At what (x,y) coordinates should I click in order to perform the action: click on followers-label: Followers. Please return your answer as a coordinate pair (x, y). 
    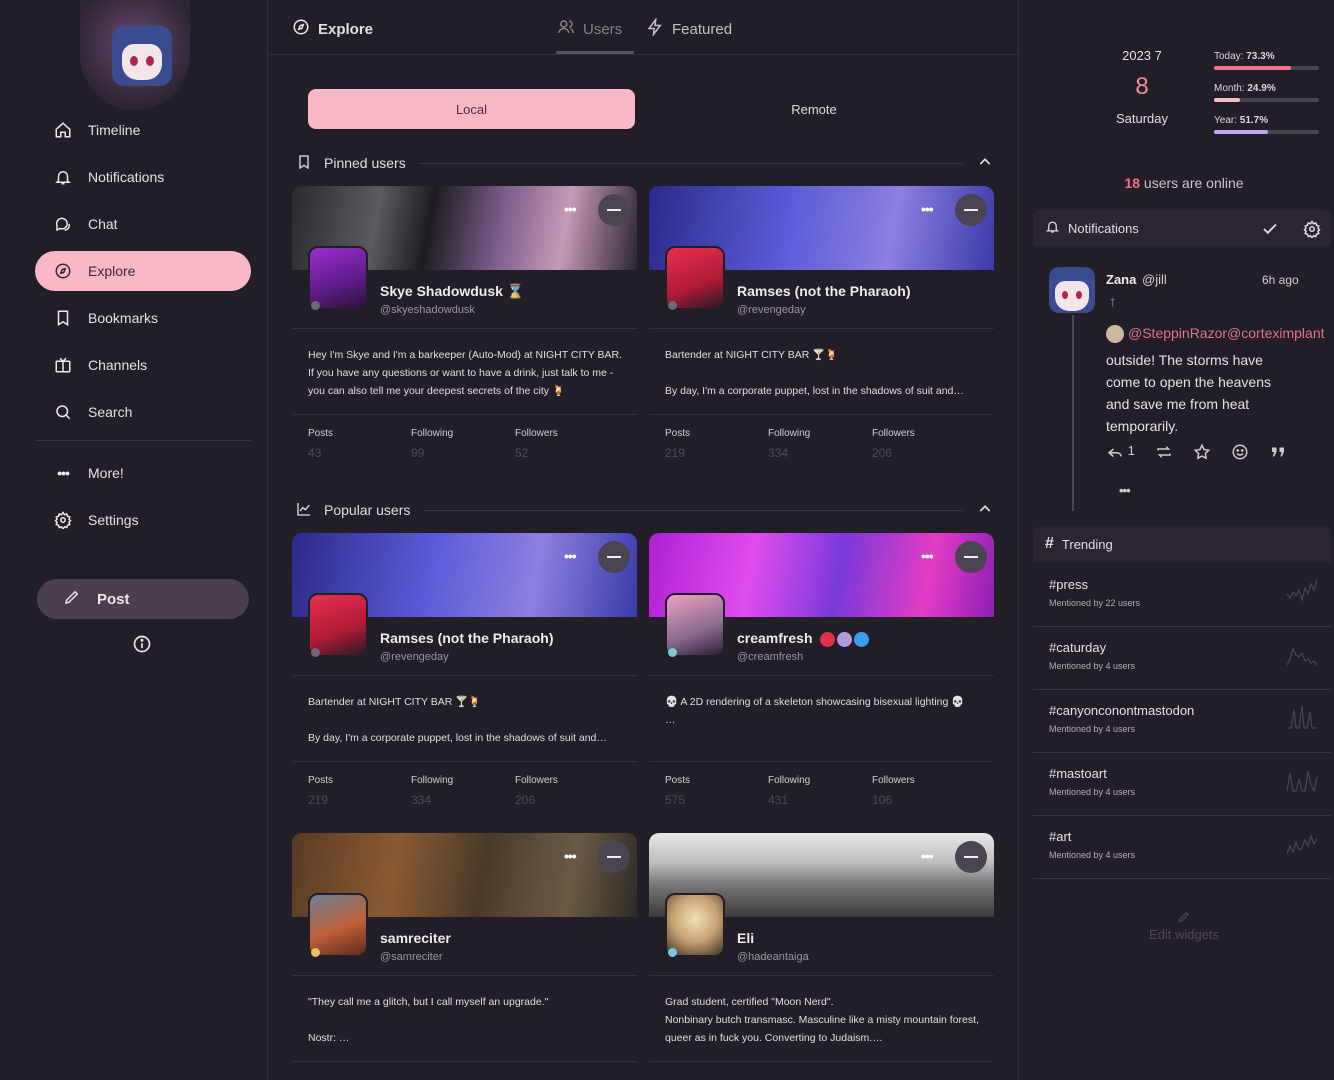
    Looking at the image, I should click on (536, 780).